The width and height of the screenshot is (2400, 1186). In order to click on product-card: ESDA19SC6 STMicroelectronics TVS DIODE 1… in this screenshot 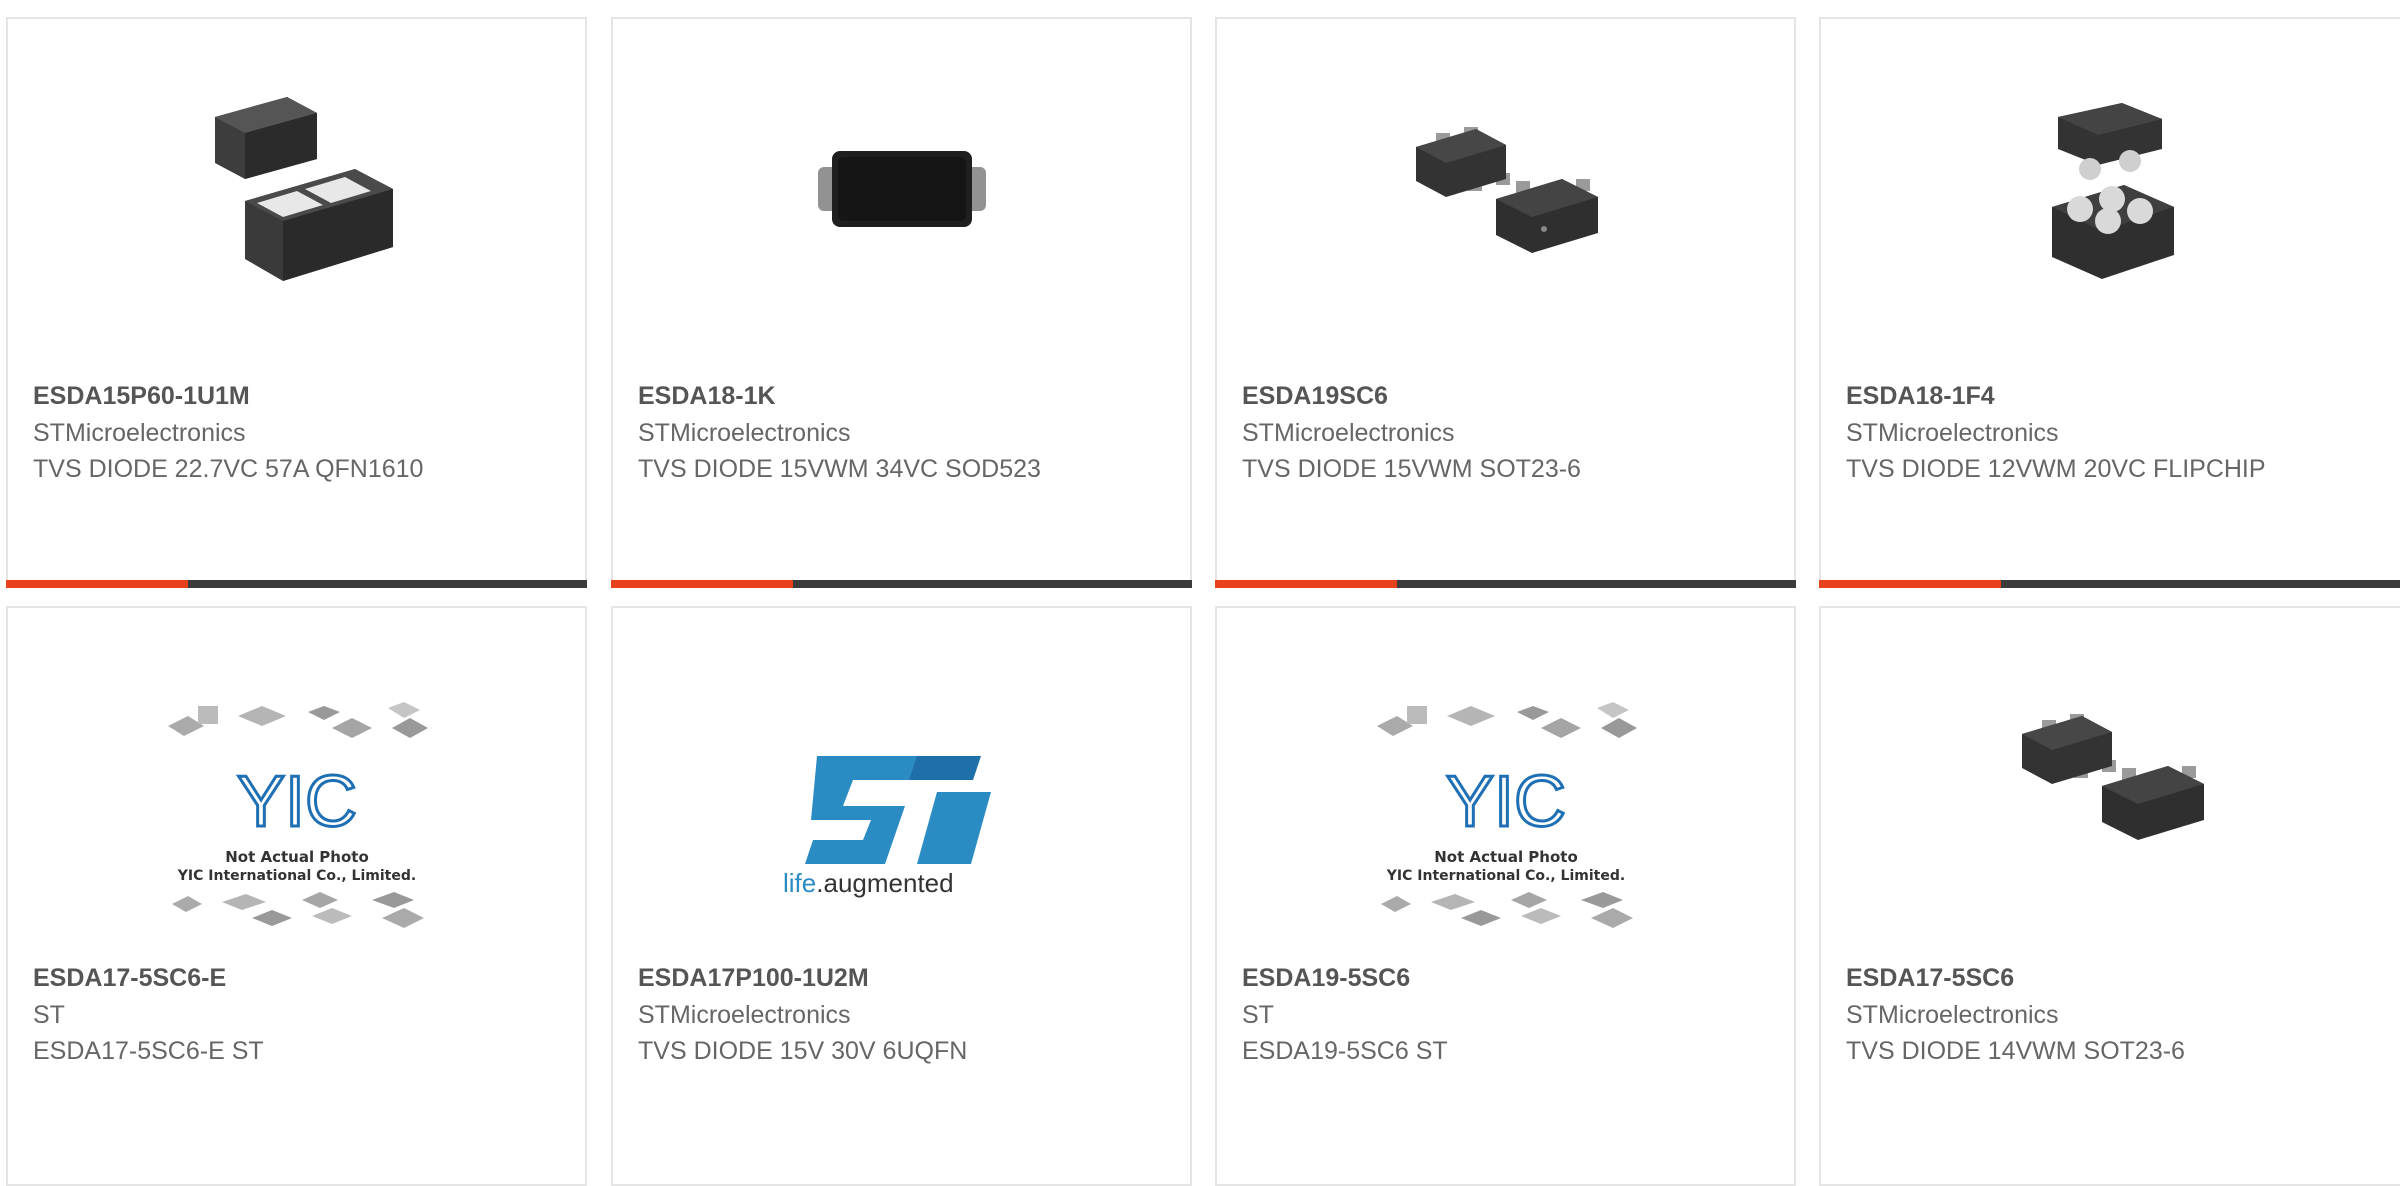, I will do `click(1505, 302)`.